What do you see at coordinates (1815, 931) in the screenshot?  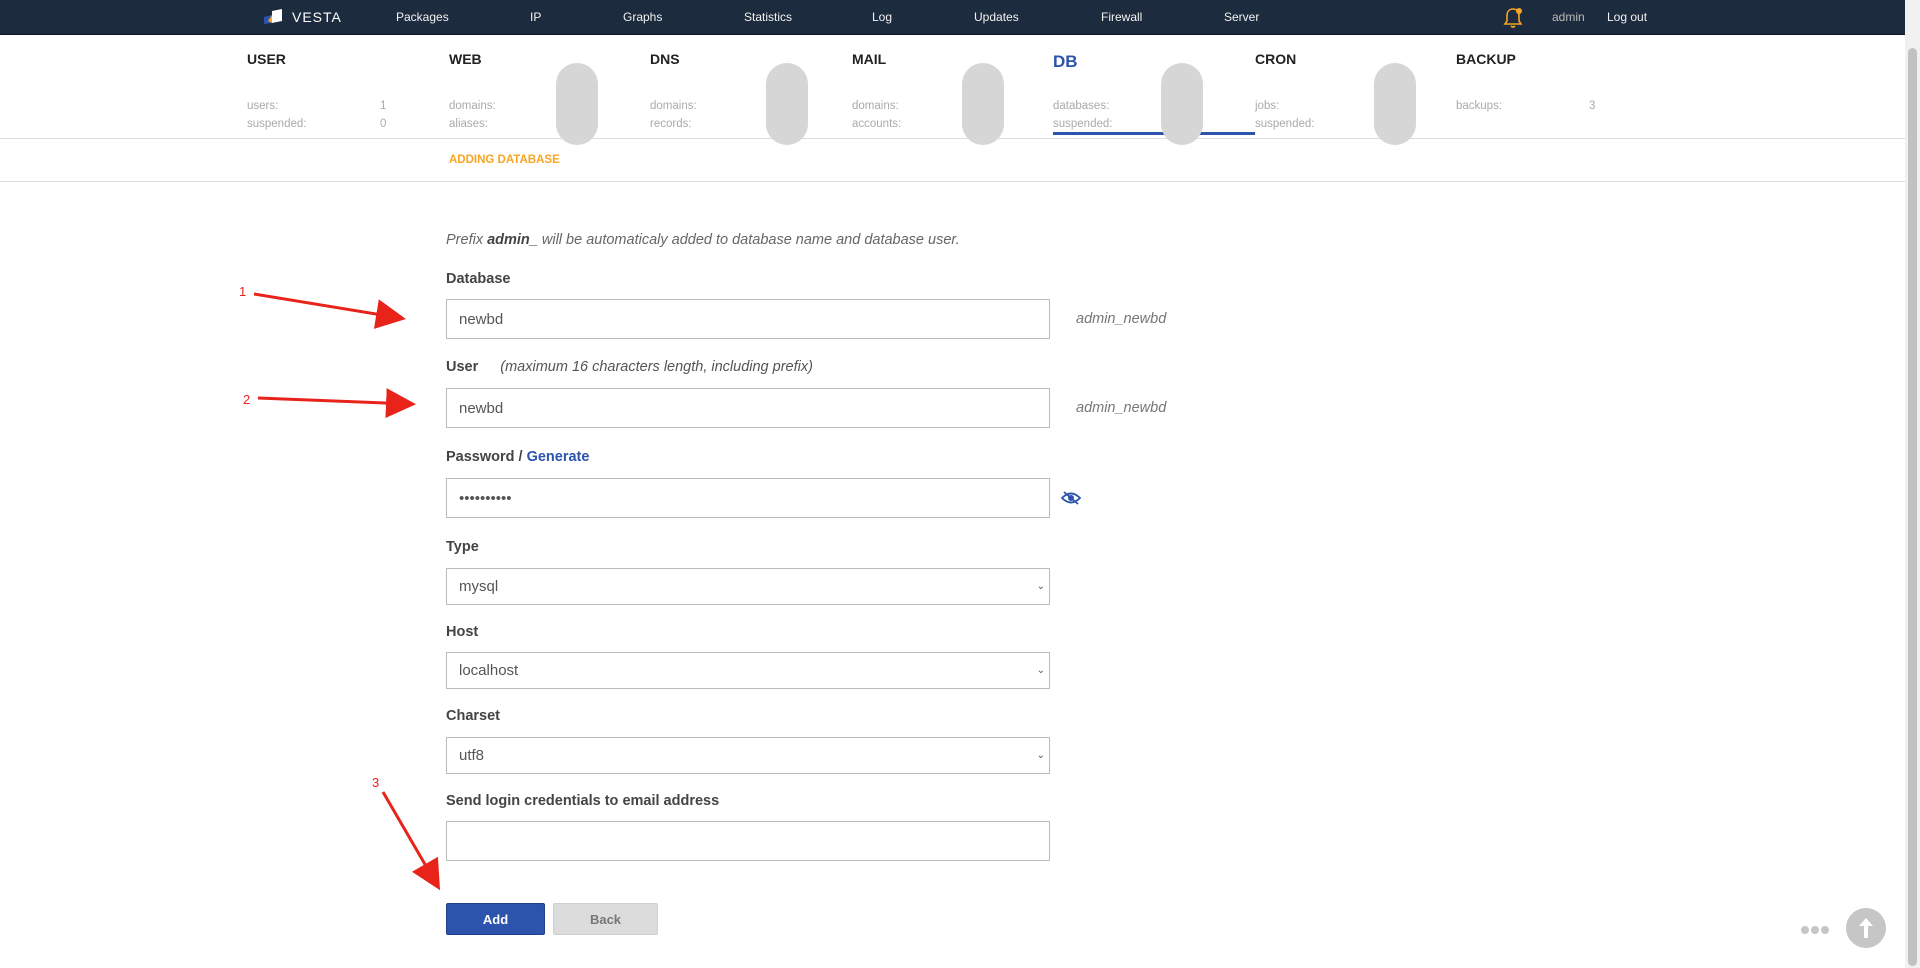 I see `more-dots-icon` at bounding box center [1815, 931].